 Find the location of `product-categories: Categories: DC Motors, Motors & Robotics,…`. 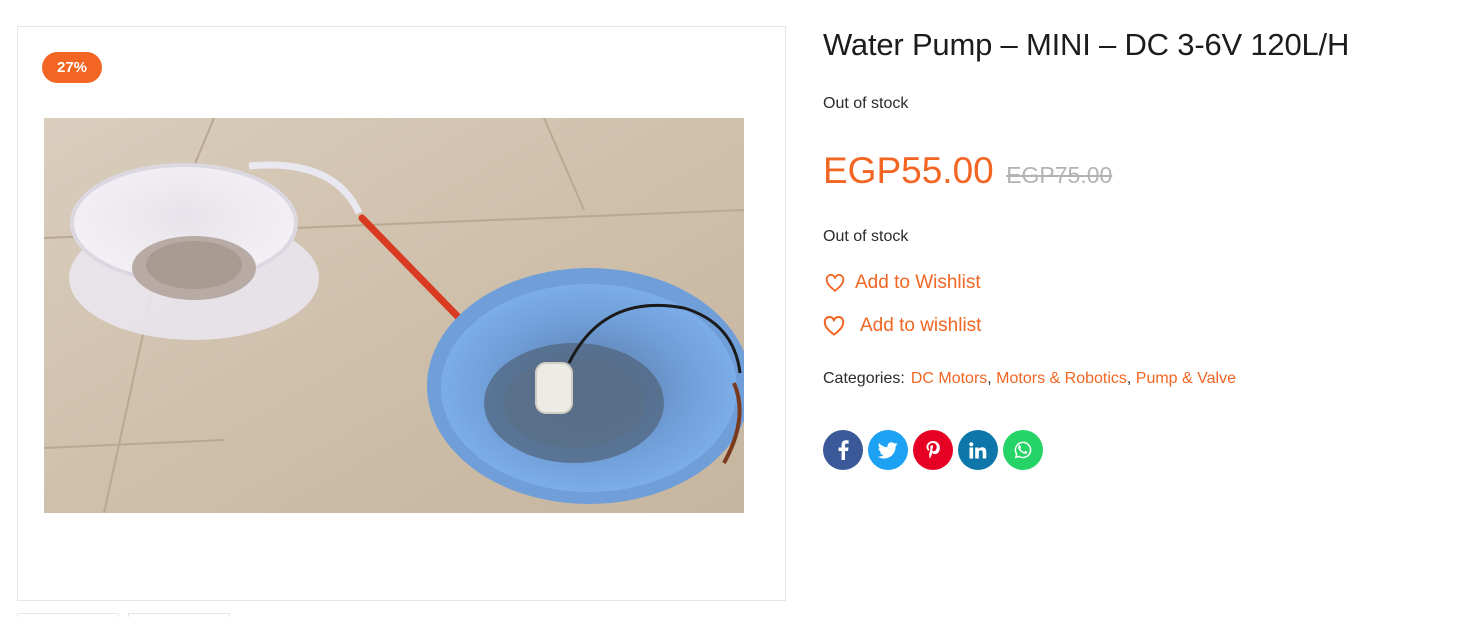

product-categories: Categories: DC Motors, Motors & Robotics,… is located at coordinates (1029, 379).